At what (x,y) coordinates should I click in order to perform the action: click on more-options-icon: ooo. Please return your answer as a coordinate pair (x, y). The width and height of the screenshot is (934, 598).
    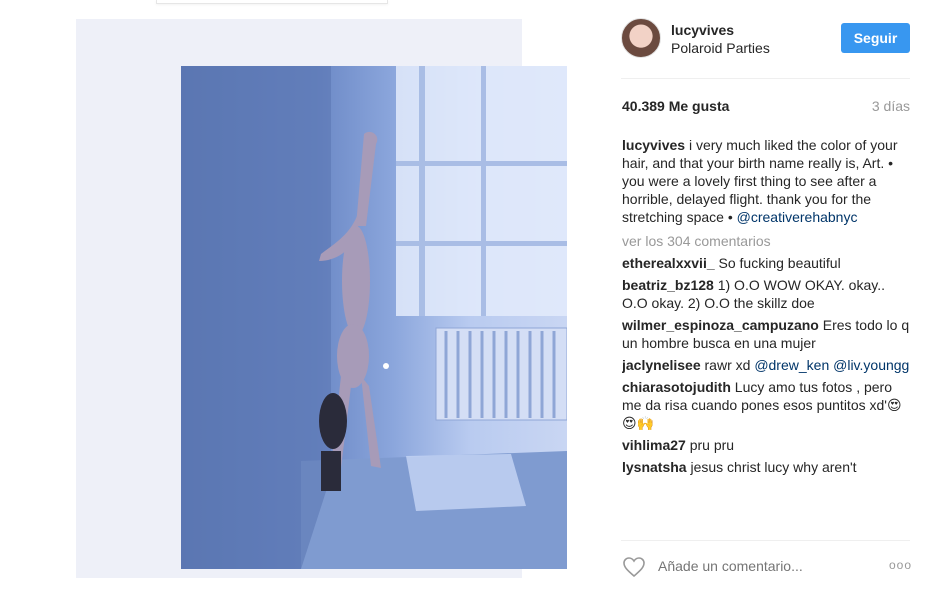
    Looking at the image, I should click on (900, 565).